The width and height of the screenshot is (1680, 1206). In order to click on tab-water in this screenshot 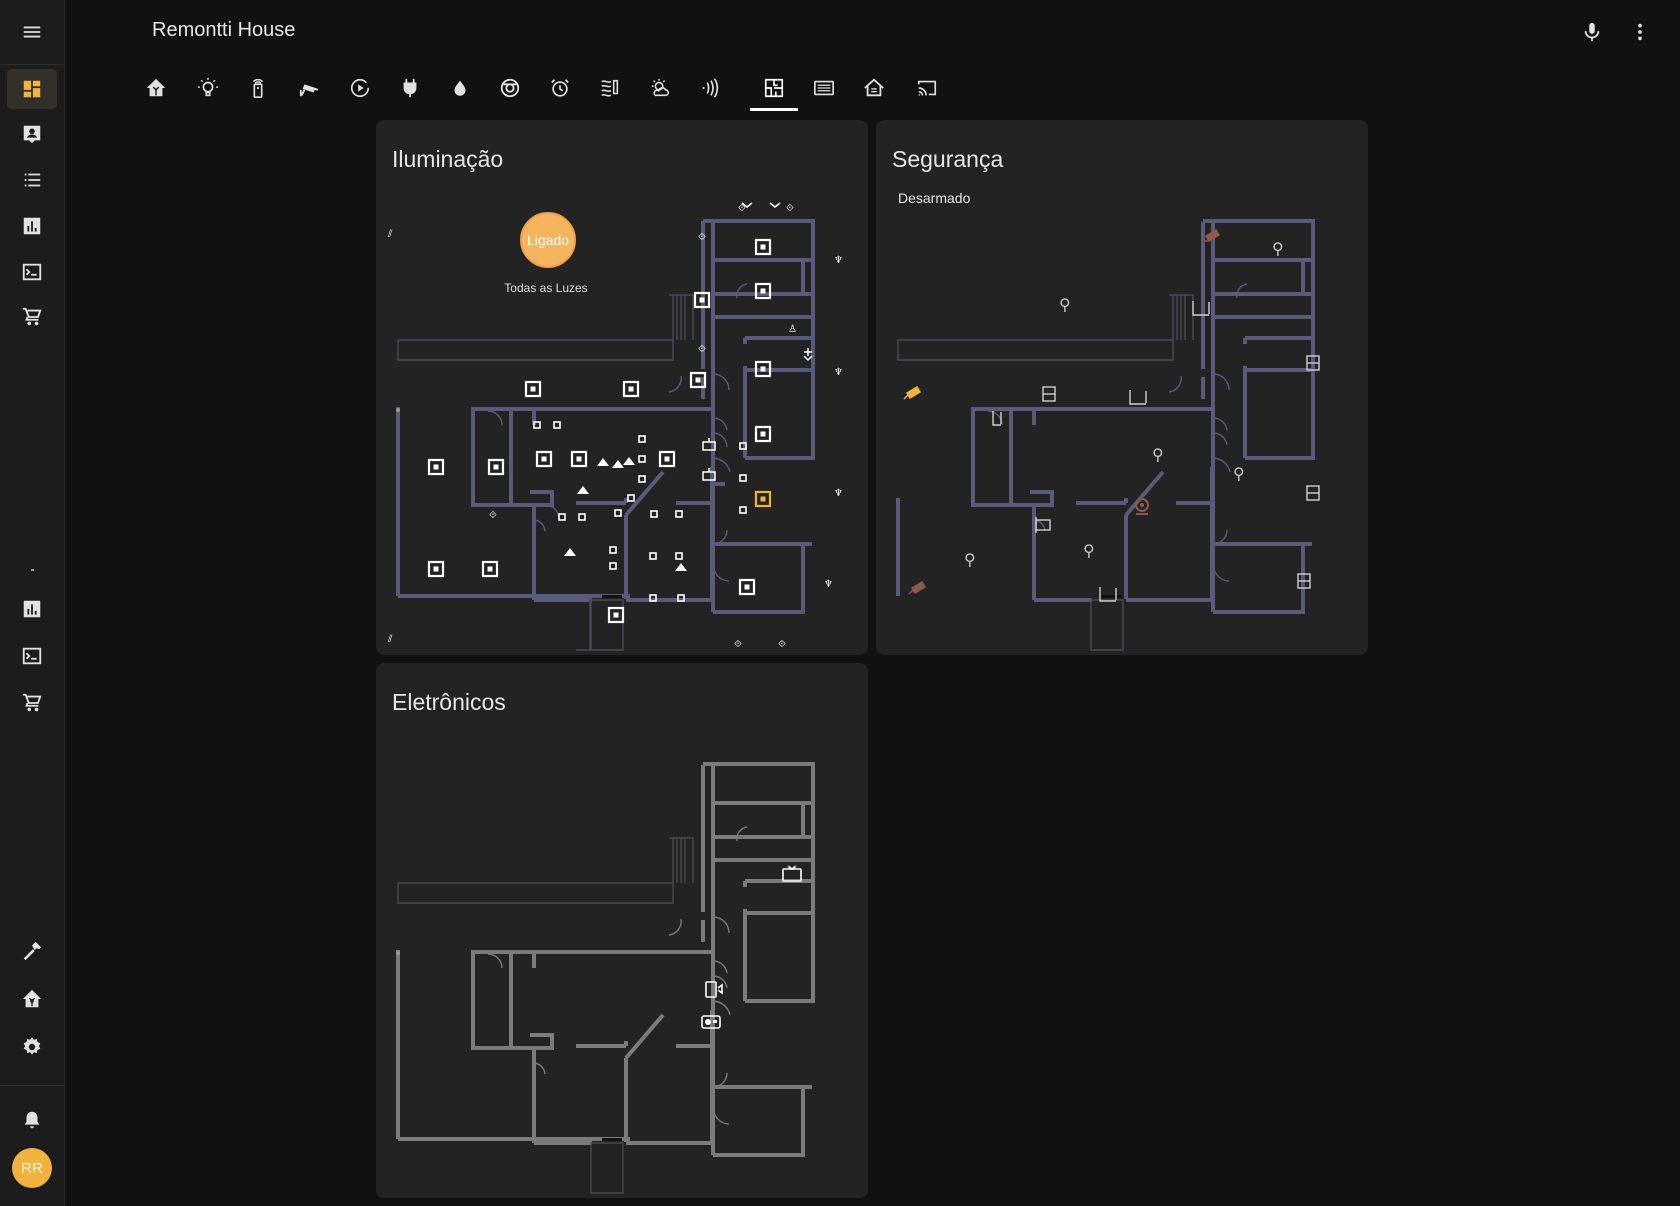, I will do `click(460, 88)`.